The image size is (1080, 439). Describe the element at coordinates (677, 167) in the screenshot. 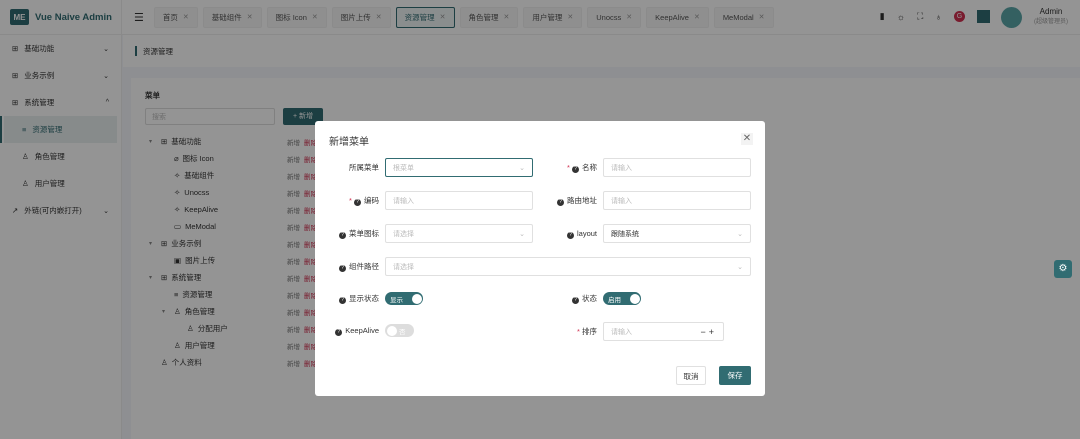

I see `name-input: 请输入` at that location.